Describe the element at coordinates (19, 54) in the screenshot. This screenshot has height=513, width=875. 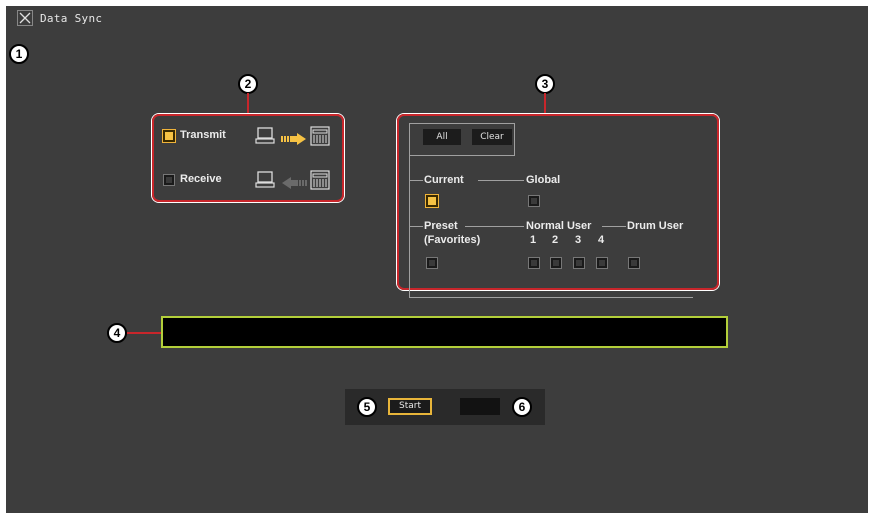
I see `callout-1: 1` at that location.